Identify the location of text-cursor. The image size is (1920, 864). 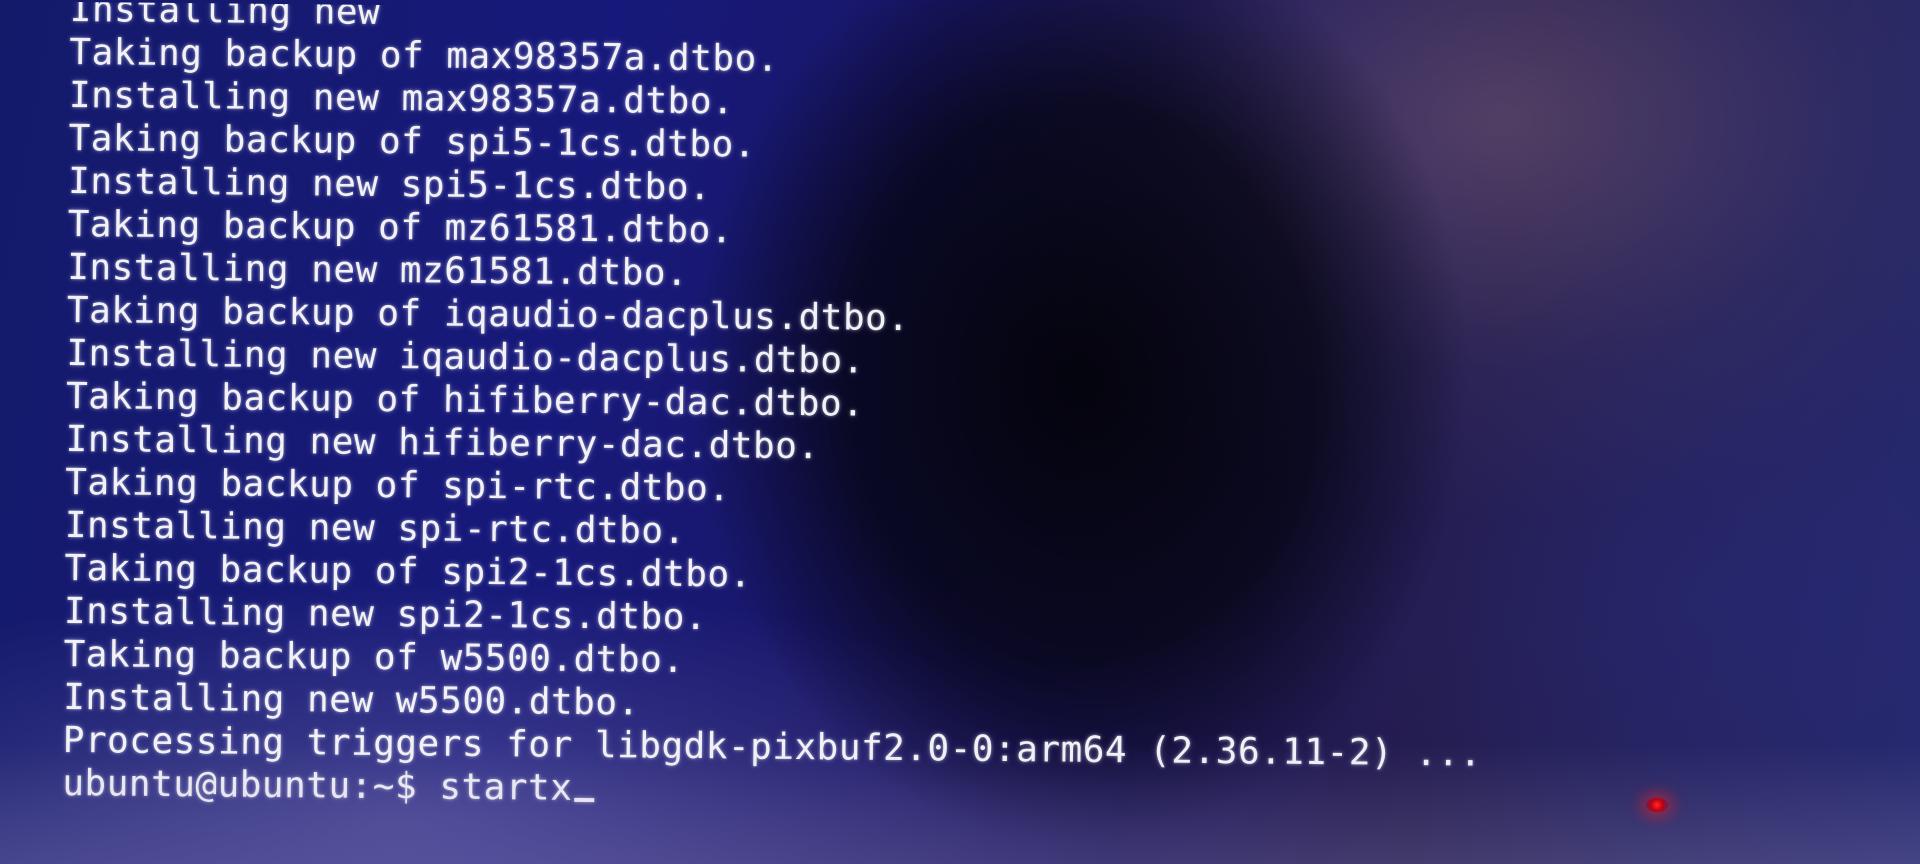
(584, 800).